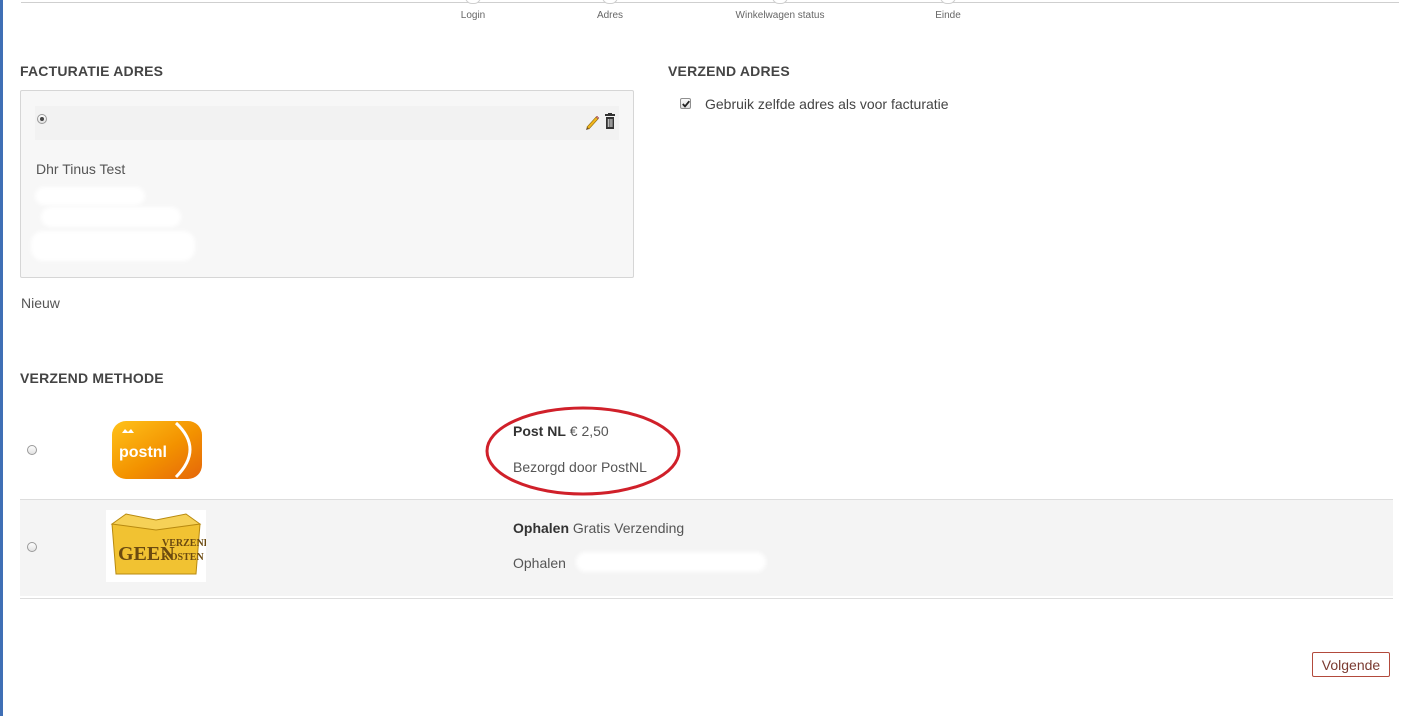 The image size is (1410, 716). I want to click on postnl-logo-icon: postnl, so click(156, 449).